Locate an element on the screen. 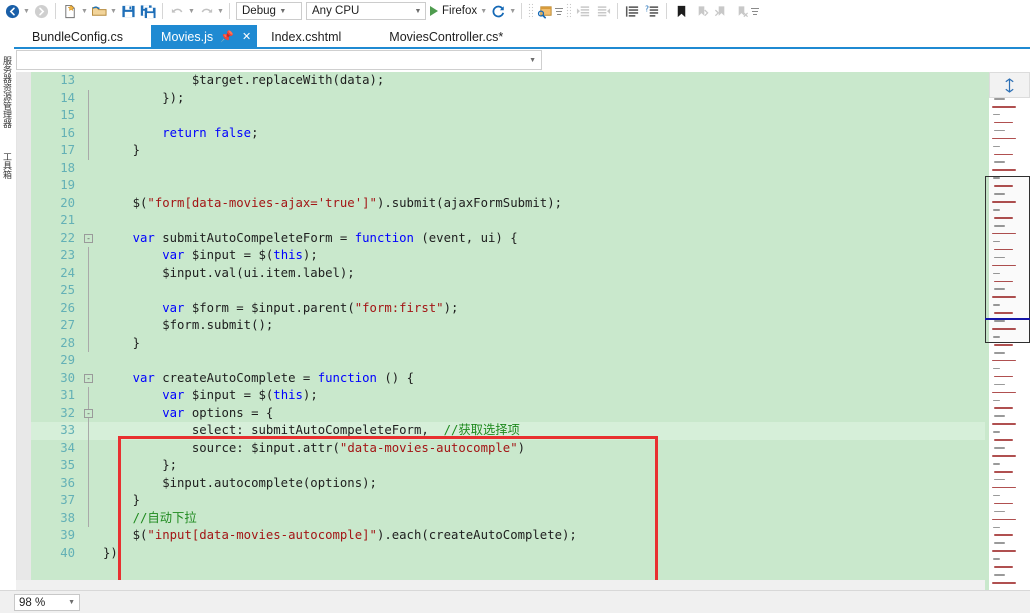 This screenshot has width=1030, height=613. toolbar-overflow-icon is located at coordinates (755, 11).